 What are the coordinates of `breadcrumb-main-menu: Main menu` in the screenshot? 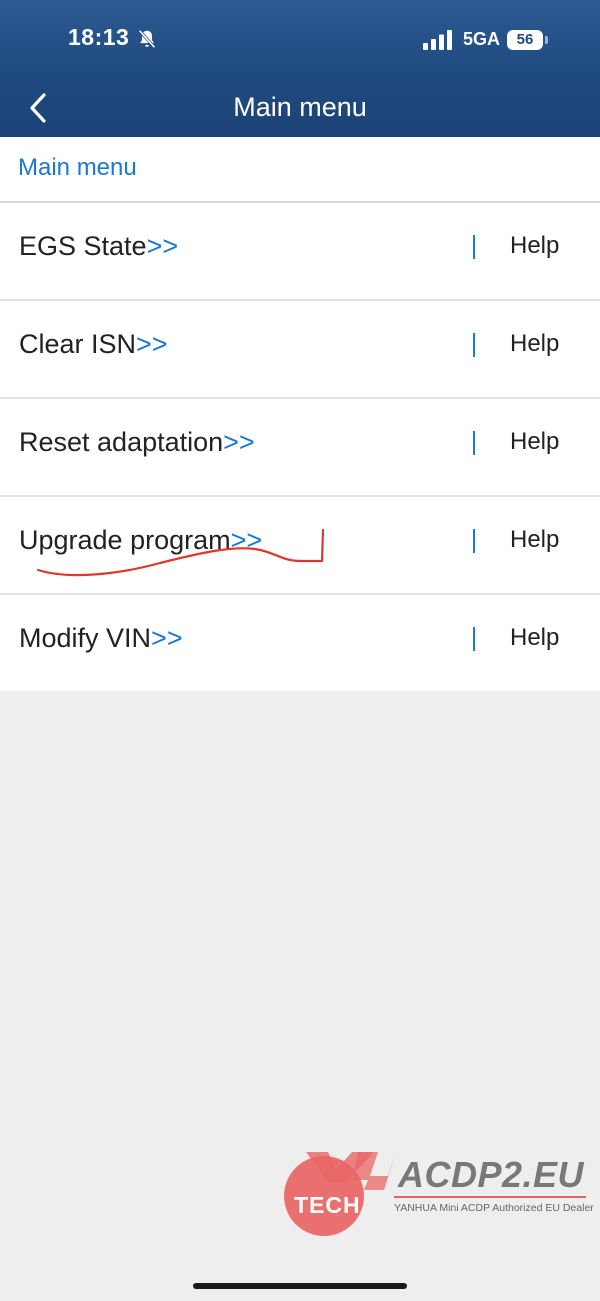 It's located at (77, 168).